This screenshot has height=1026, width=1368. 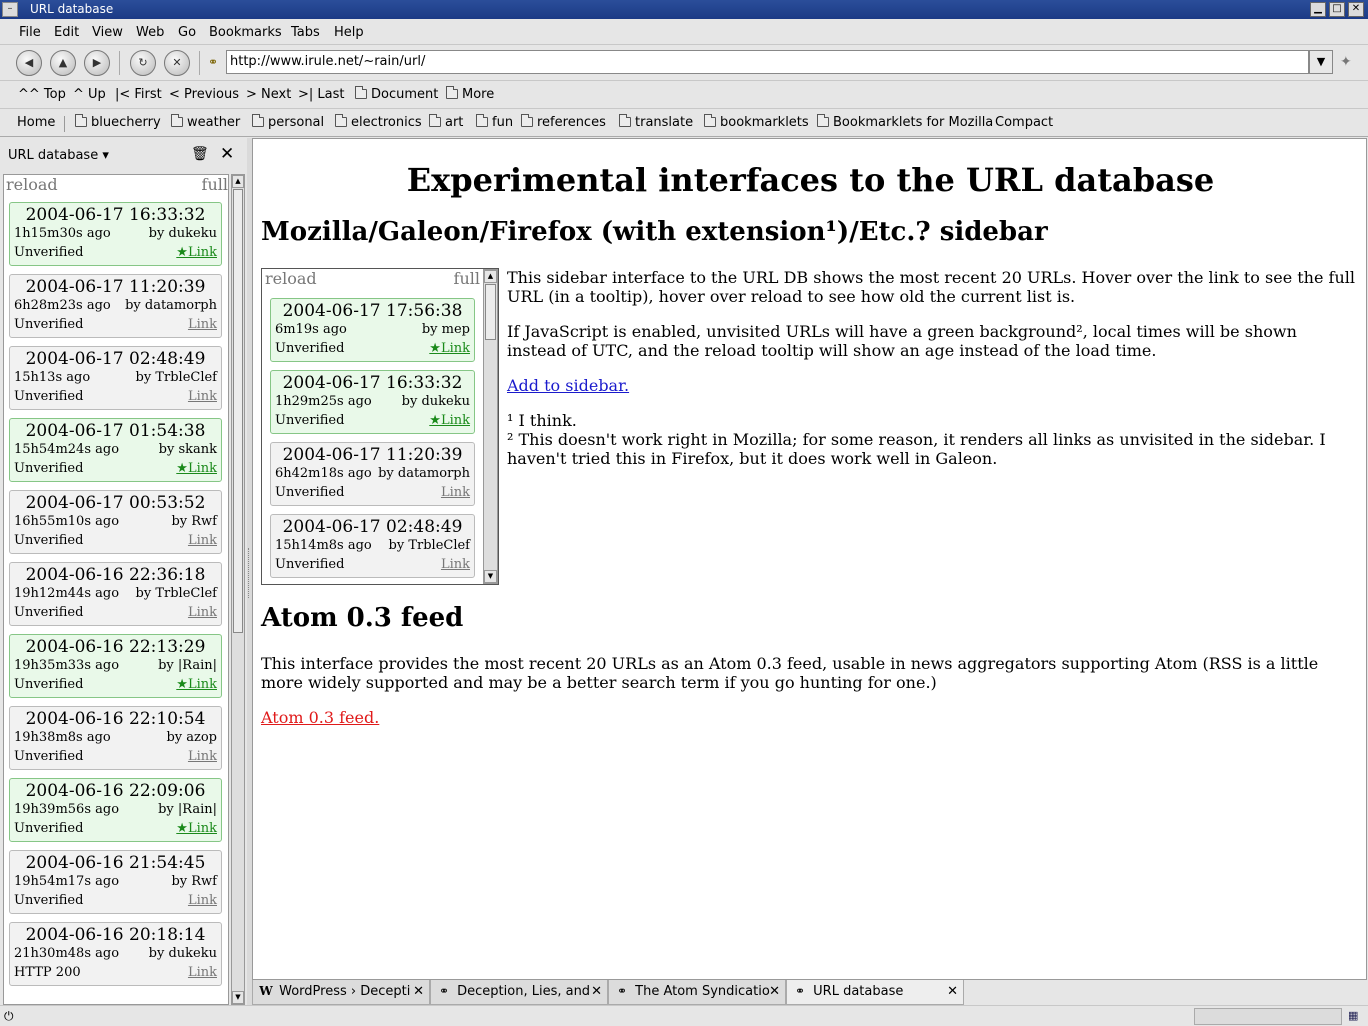 I want to click on maximize-button: □, so click(x=1337, y=9).